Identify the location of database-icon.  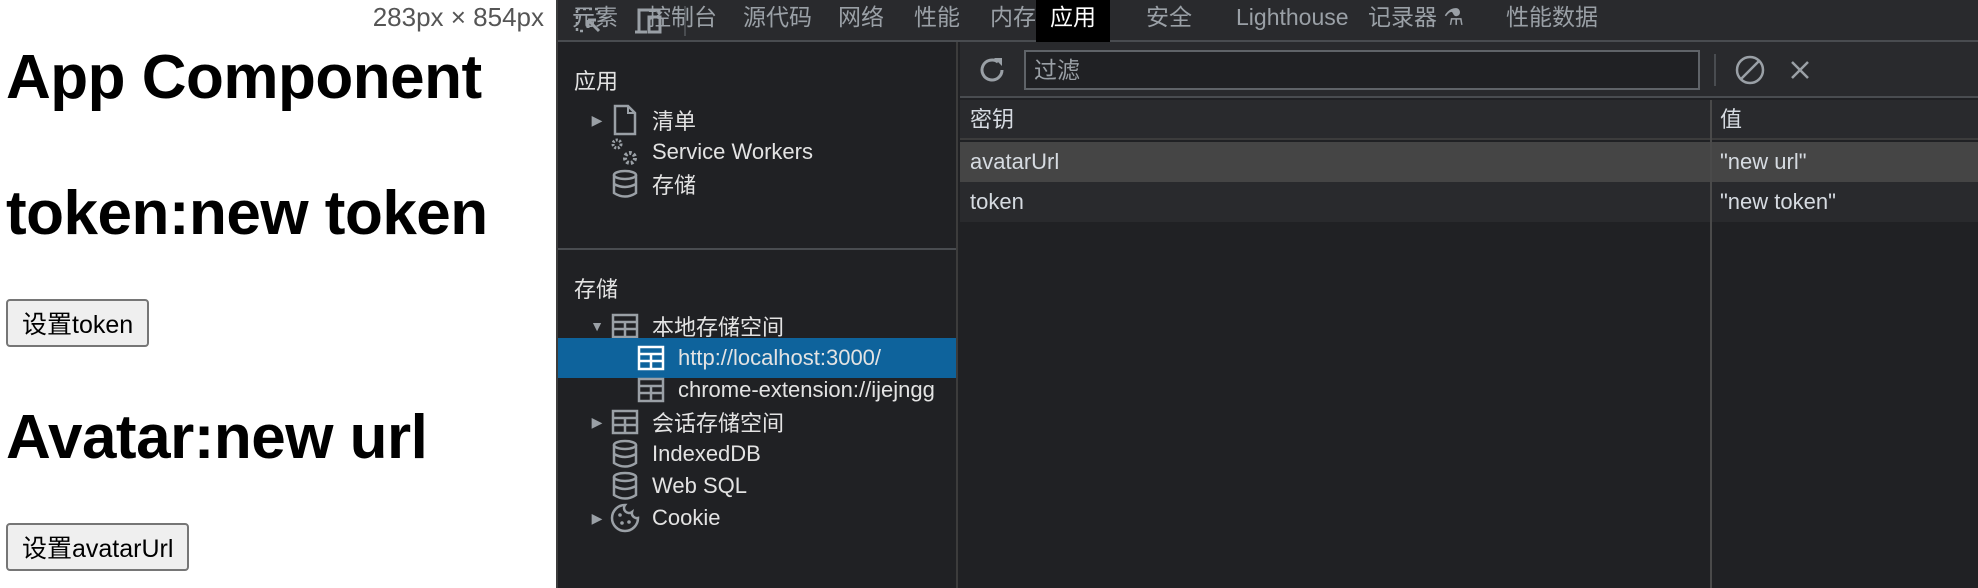
(625, 184).